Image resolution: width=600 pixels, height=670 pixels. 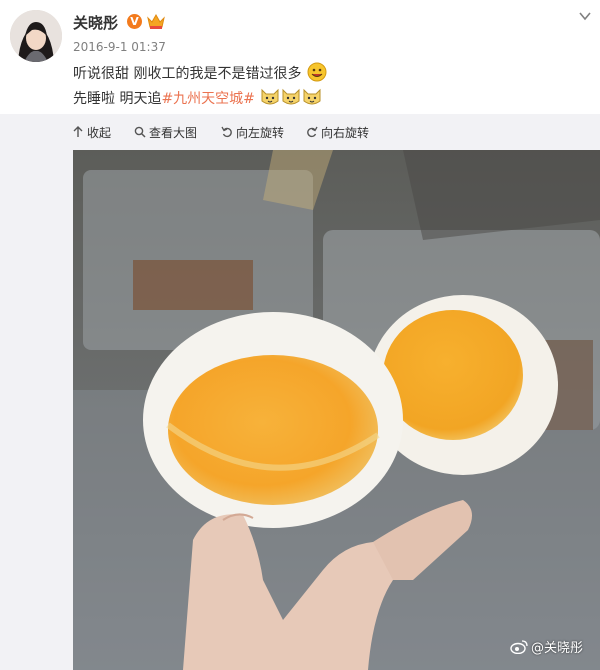 What do you see at coordinates (345, 132) in the screenshot?
I see `rotate-right-label: 向右旋转` at bounding box center [345, 132].